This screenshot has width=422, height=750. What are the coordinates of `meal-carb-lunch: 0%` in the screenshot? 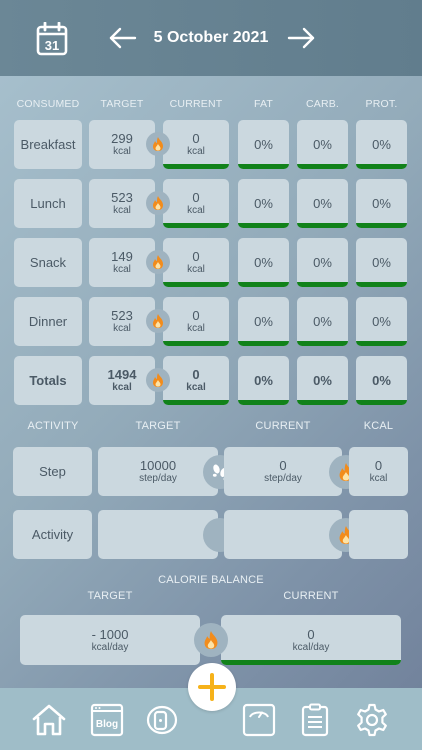 It's located at (322, 203).